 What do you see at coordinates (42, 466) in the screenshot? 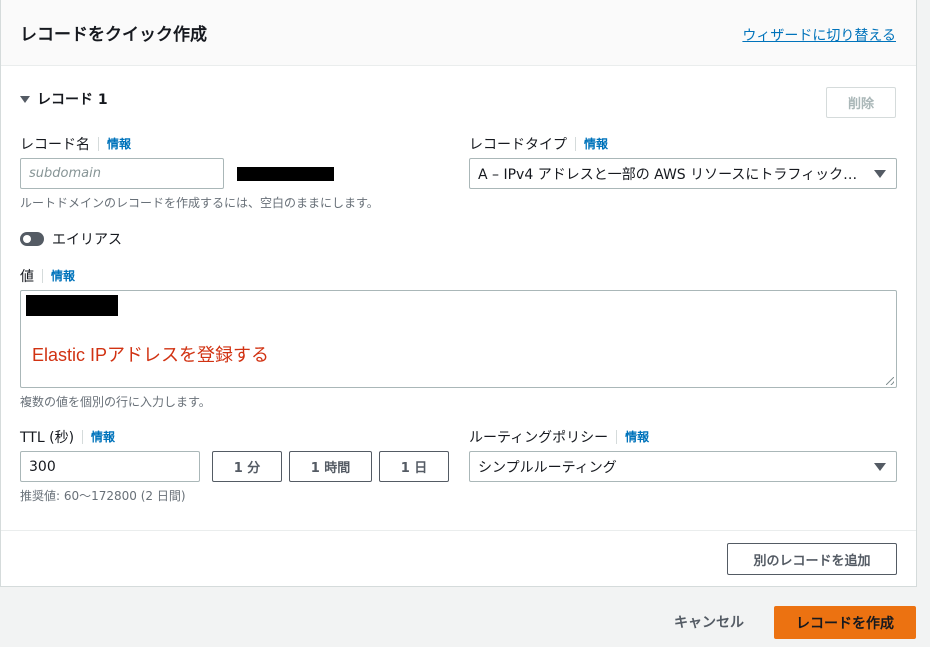
I see `ttl-value: 300` at bounding box center [42, 466].